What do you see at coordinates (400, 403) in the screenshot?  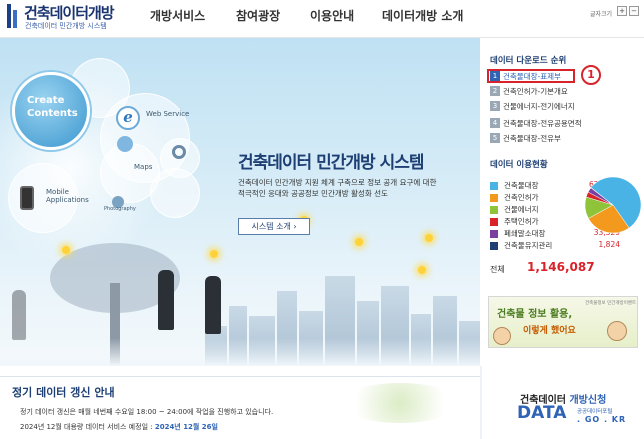 I see `notice-bg-decoration` at bounding box center [400, 403].